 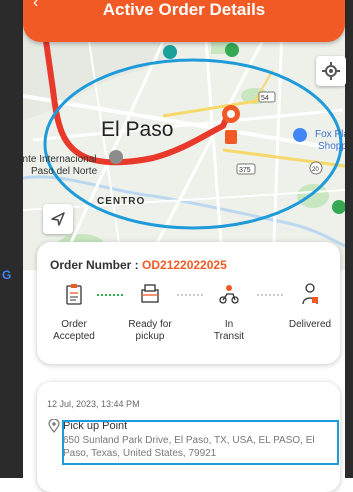 What do you see at coordinates (74, 294) in the screenshot?
I see `clipboard-icon` at bounding box center [74, 294].